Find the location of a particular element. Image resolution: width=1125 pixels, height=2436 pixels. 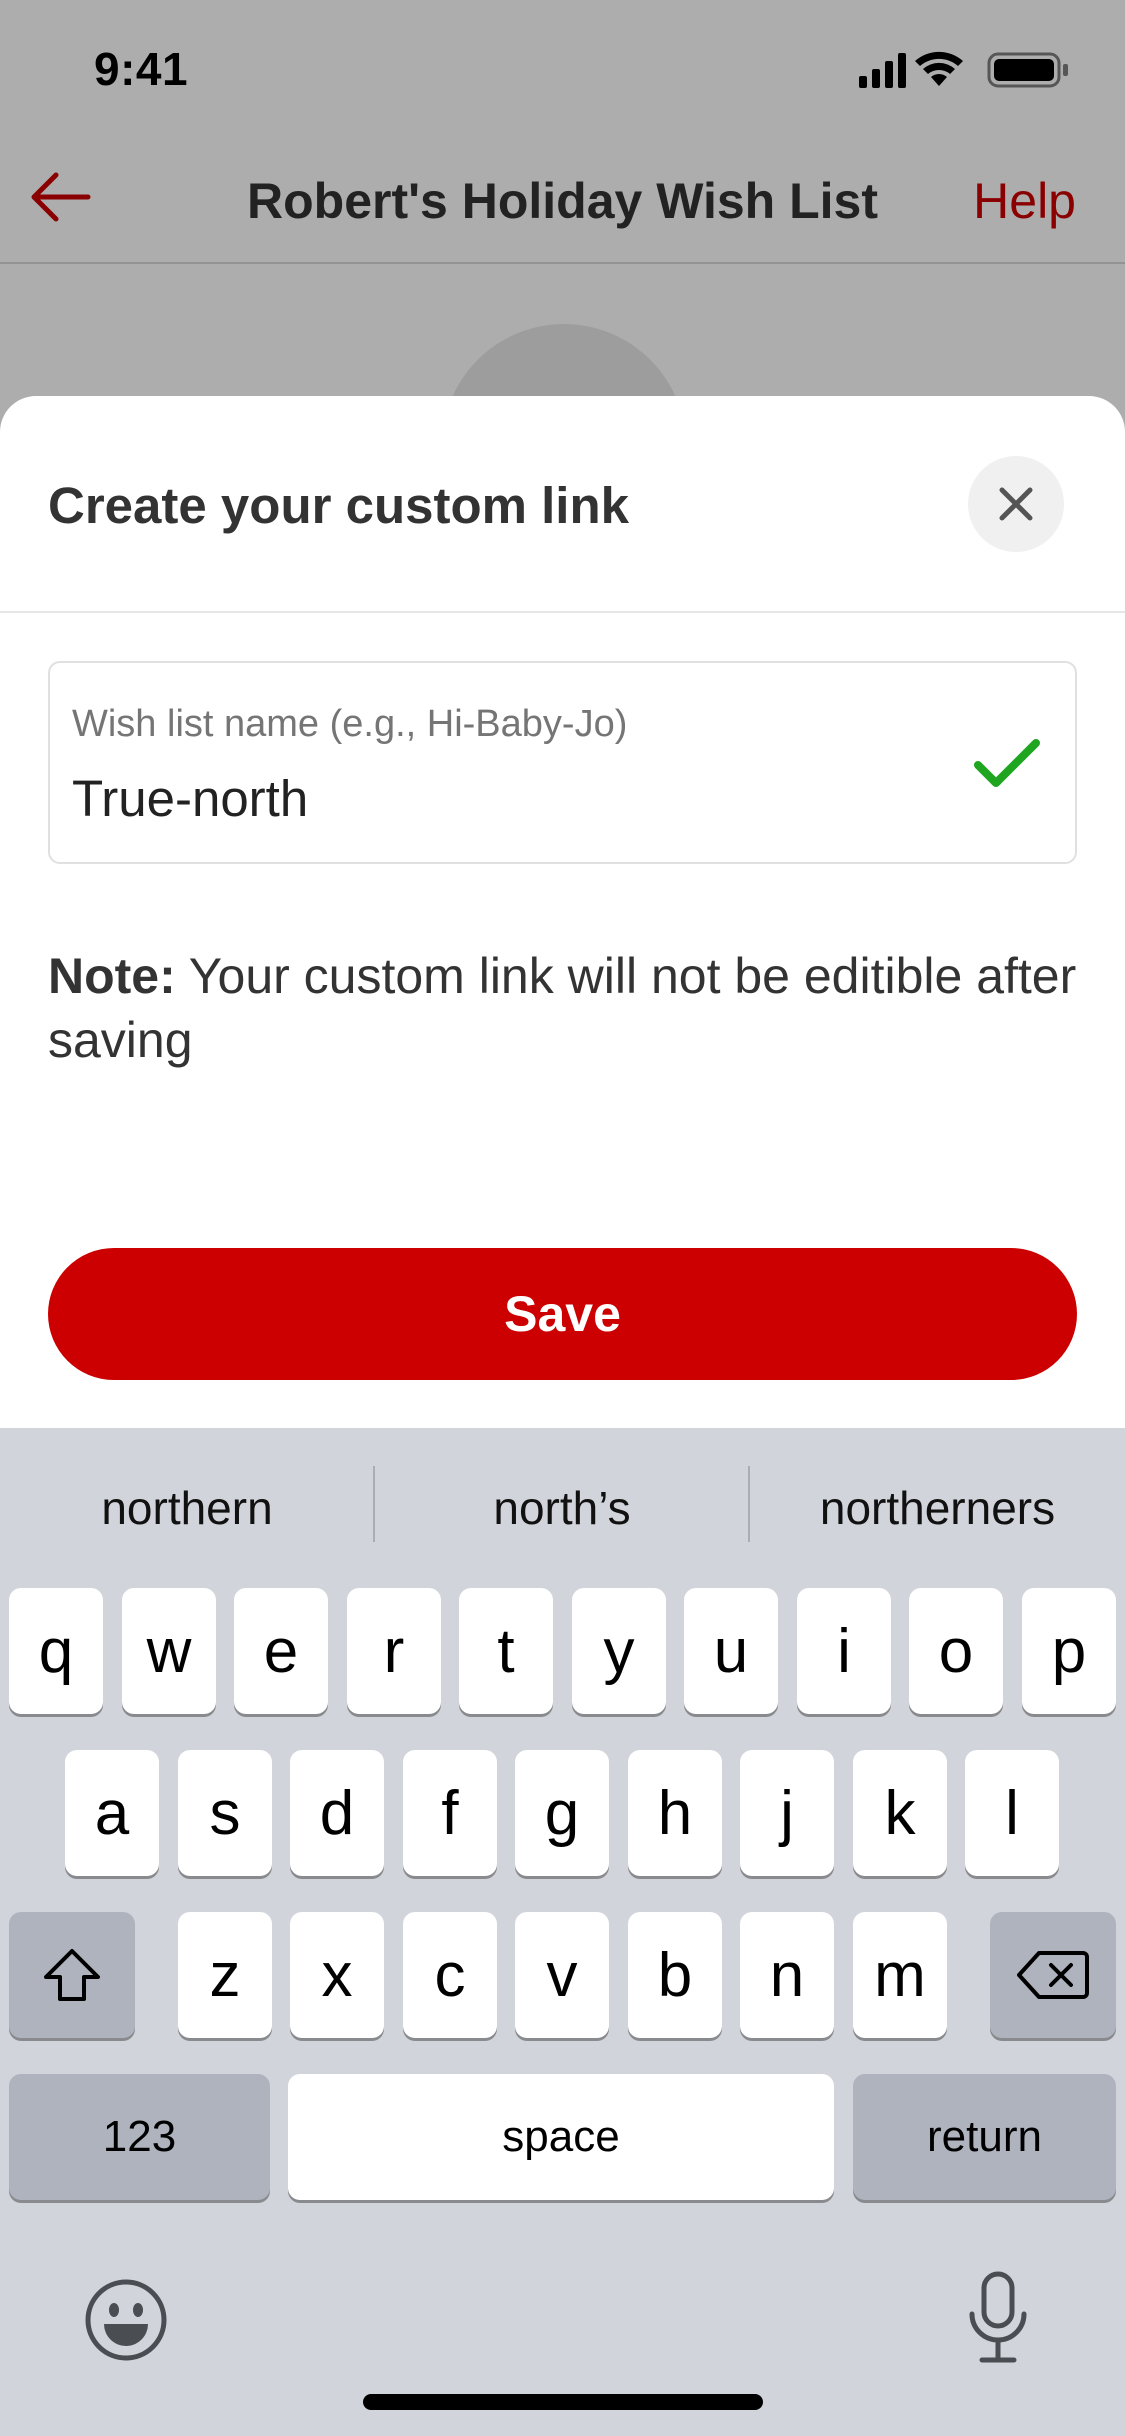

delete-key is located at coordinates (1053, 1975).